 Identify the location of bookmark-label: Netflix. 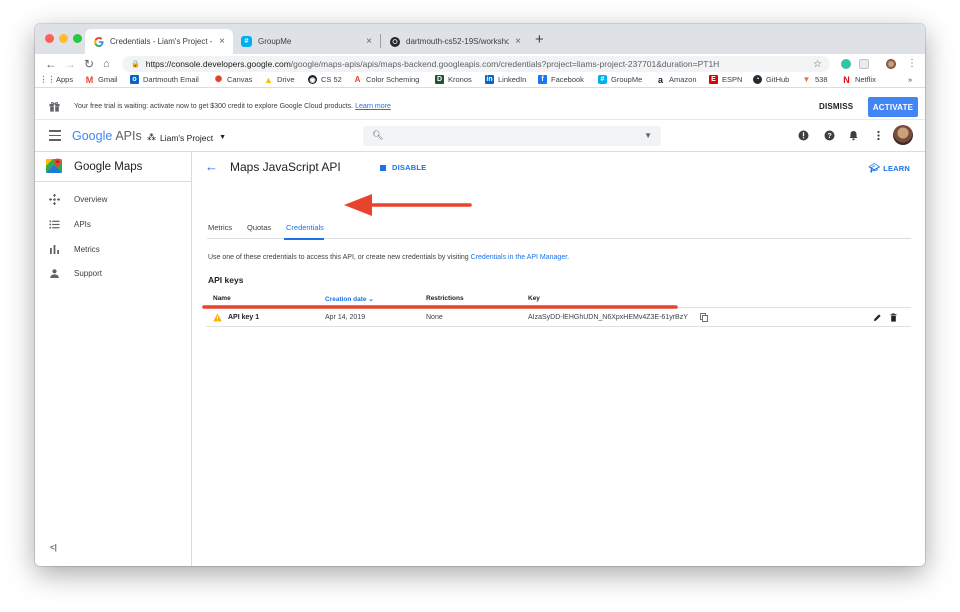
(865, 79).